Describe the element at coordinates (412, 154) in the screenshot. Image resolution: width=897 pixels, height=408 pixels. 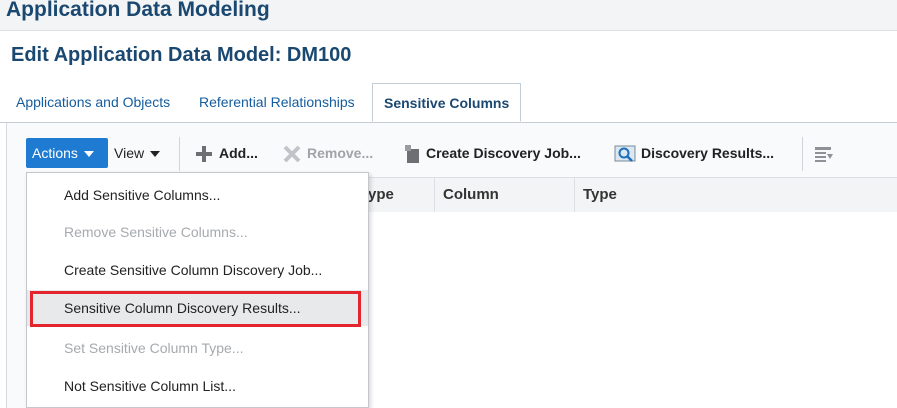
I see `job-icon` at that location.